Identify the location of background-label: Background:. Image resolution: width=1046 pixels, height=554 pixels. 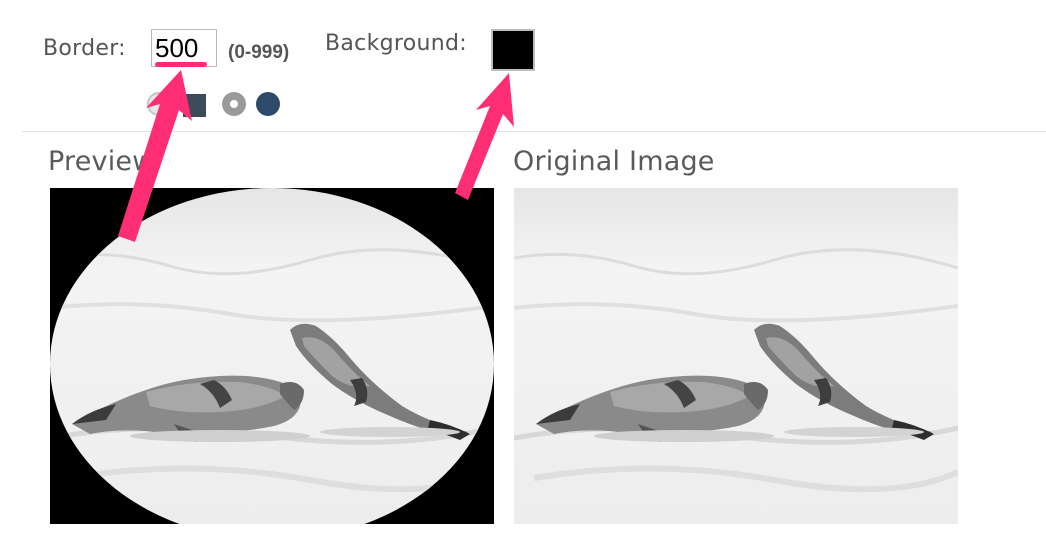
(396, 43).